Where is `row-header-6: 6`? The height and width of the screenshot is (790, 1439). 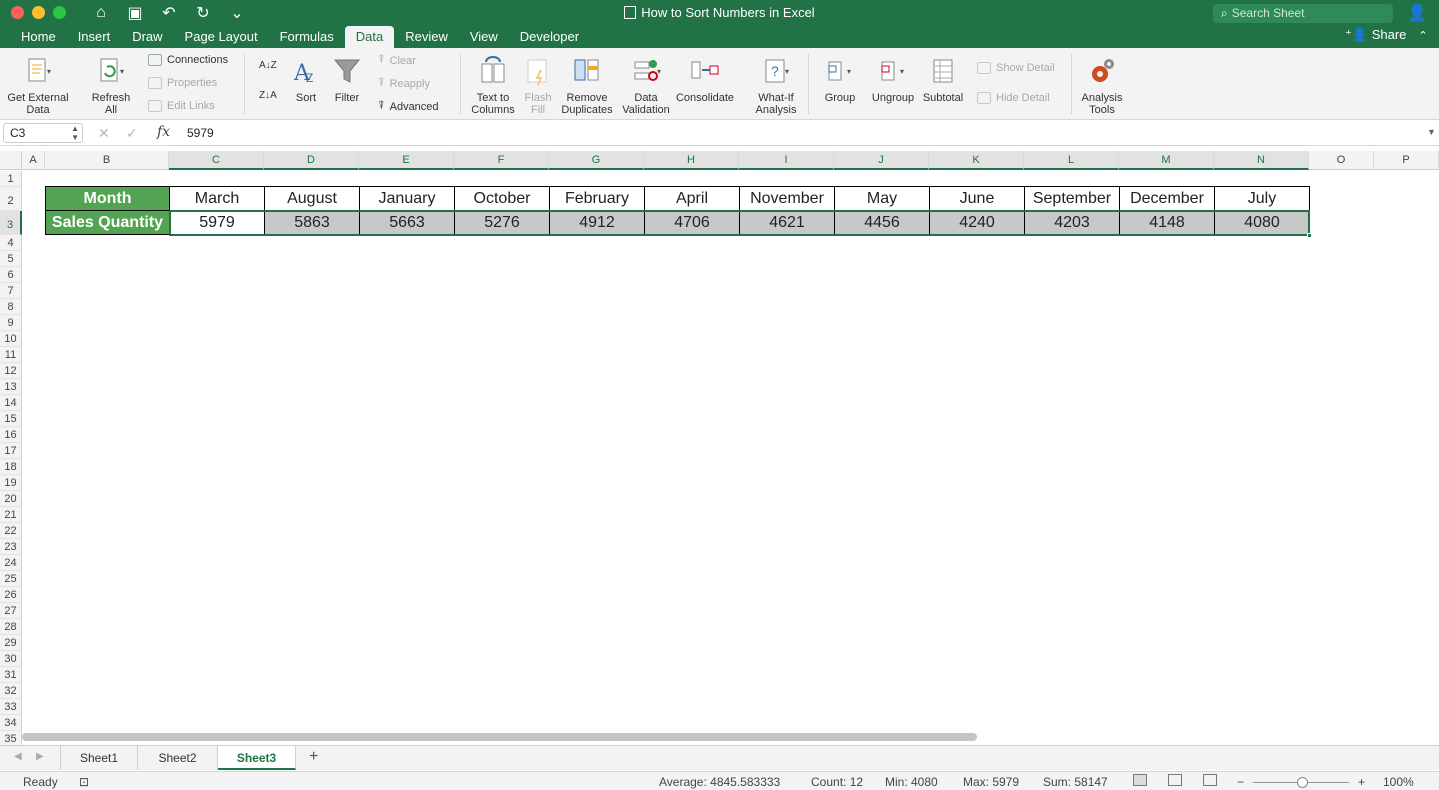 row-header-6: 6 is located at coordinates (11, 275).